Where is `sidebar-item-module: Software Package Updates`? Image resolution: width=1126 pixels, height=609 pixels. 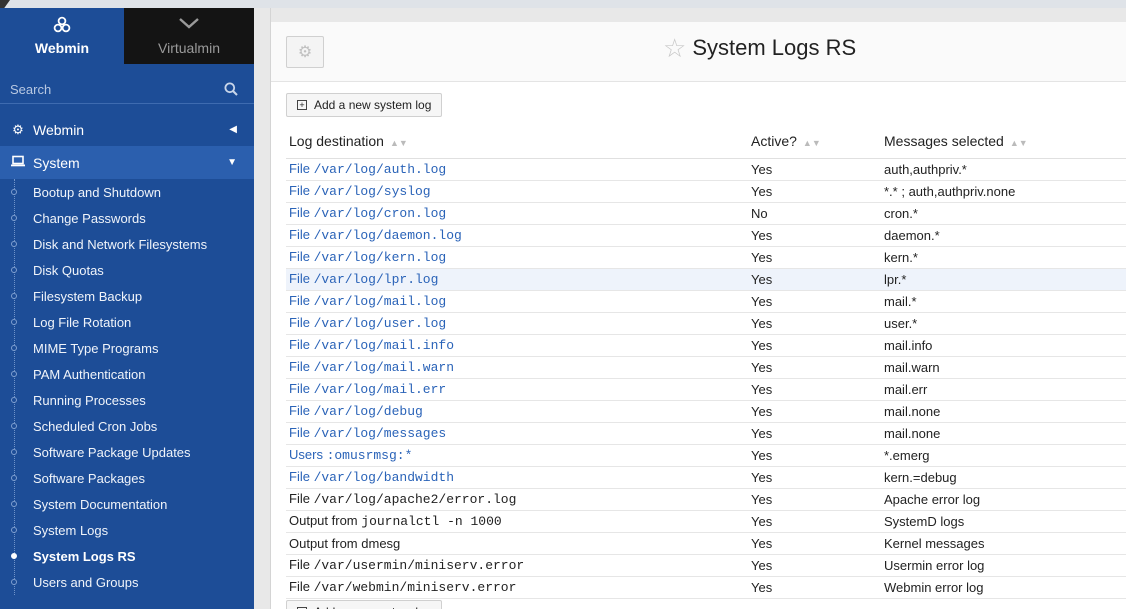 sidebar-item-module: Software Package Updates is located at coordinates (127, 452).